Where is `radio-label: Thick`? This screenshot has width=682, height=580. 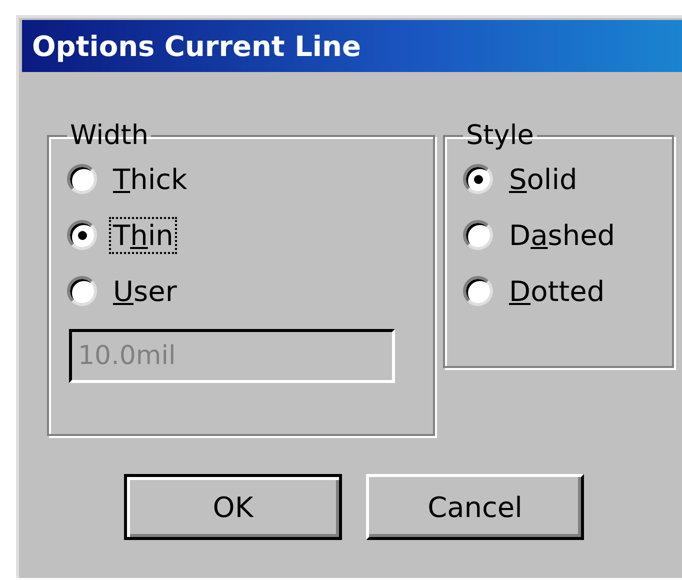 radio-label: Thick is located at coordinates (150, 179).